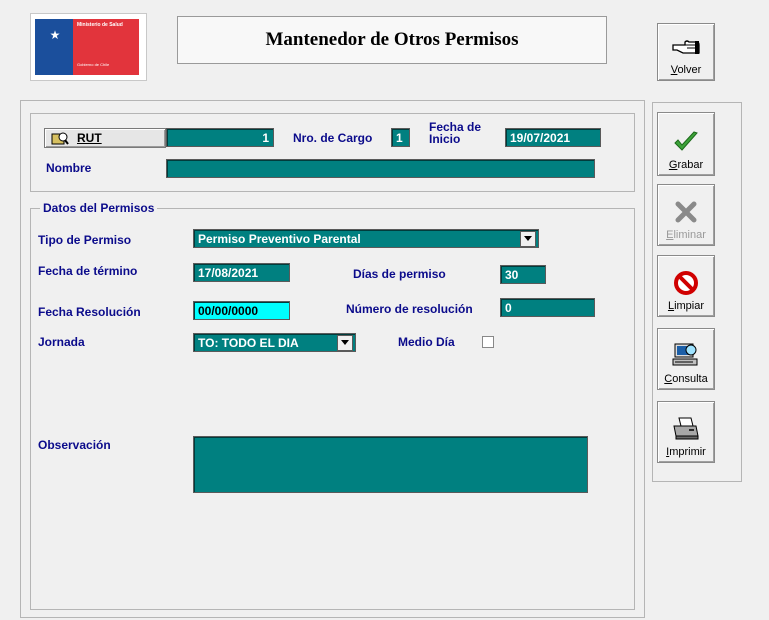 Image resolution: width=769 pixels, height=620 pixels. What do you see at coordinates (88, 47) in the screenshot?
I see `ministry-logo: ★ Ministerio de Salud Gobierno de Chile` at bounding box center [88, 47].